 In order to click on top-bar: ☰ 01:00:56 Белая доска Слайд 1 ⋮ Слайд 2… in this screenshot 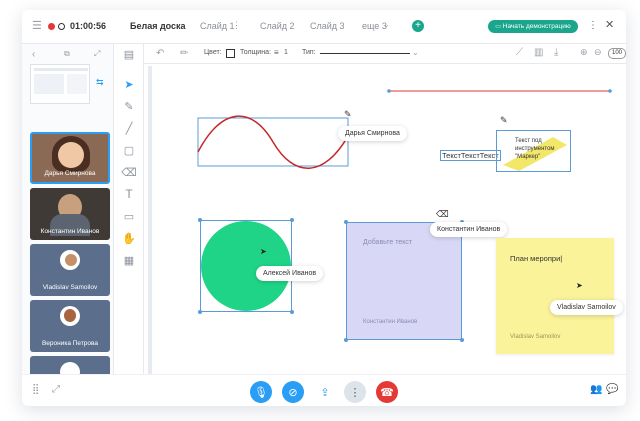, I will do `click(324, 27)`.